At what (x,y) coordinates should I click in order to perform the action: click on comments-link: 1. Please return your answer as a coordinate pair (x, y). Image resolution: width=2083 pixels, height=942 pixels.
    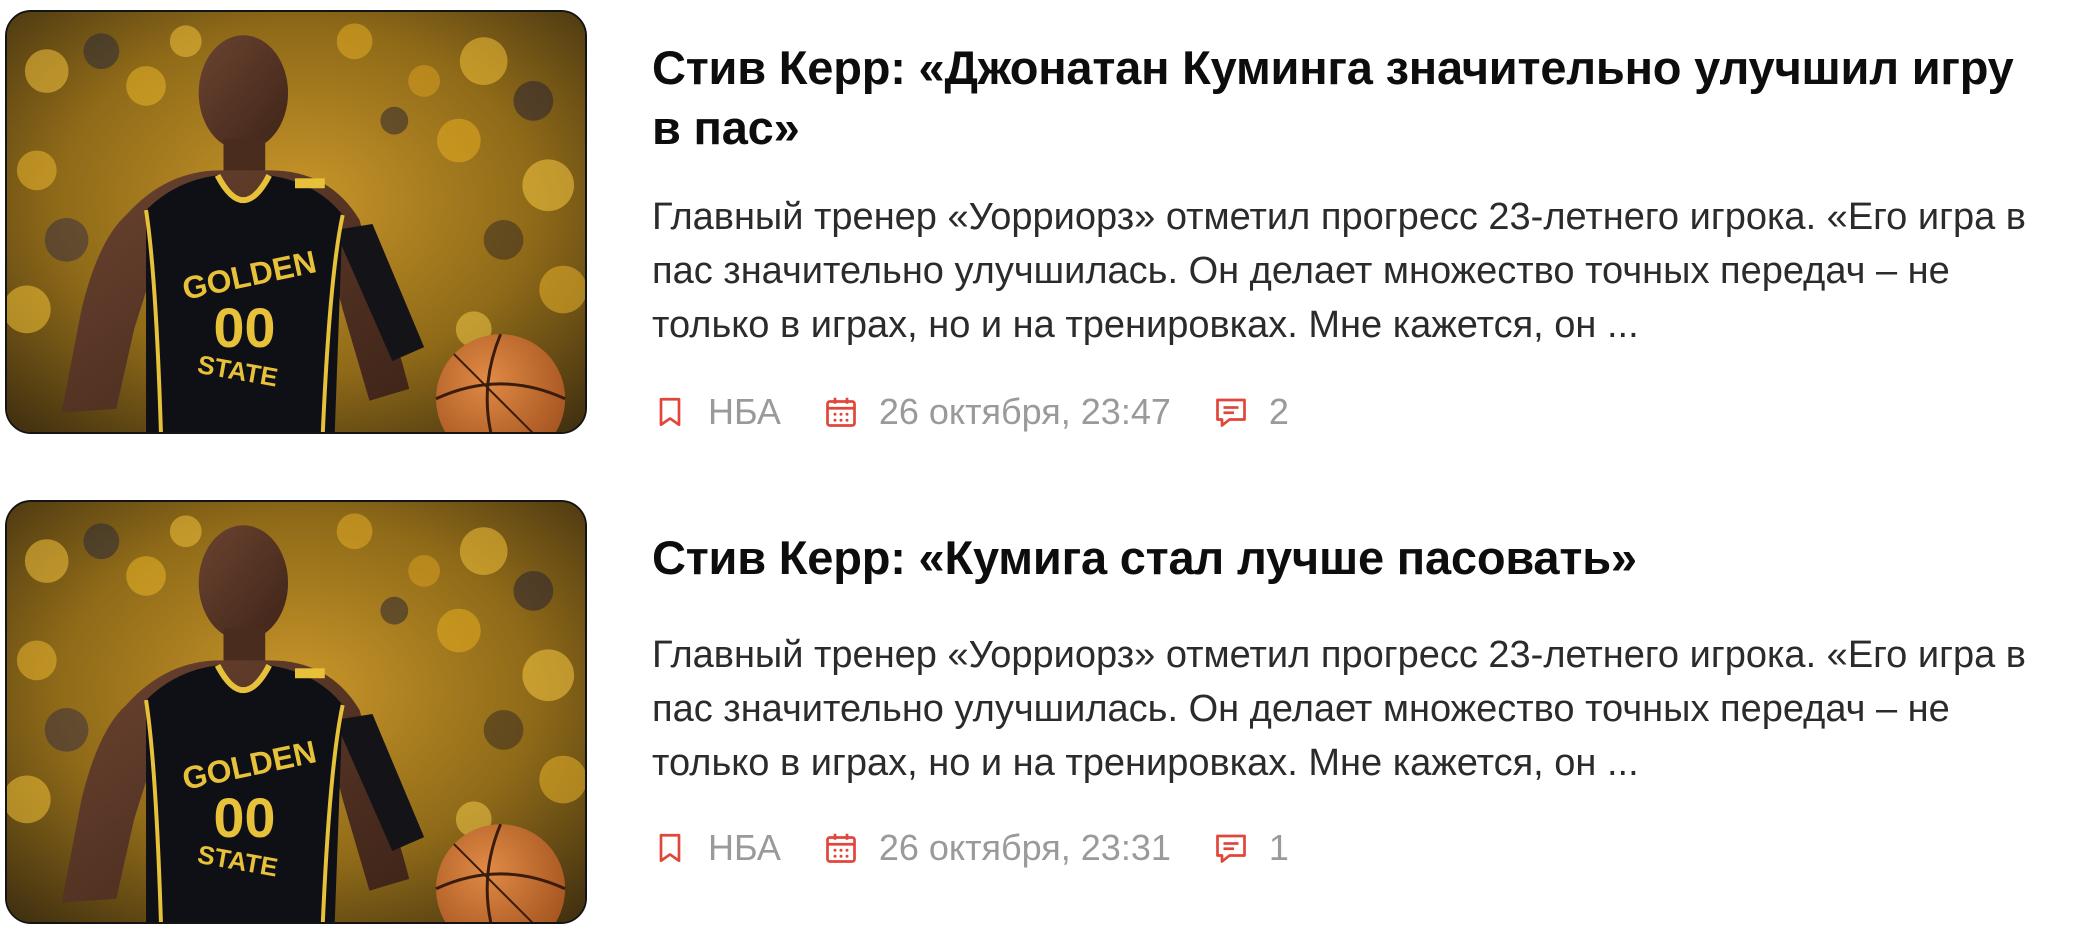
    Looking at the image, I should click on (1251, 848).